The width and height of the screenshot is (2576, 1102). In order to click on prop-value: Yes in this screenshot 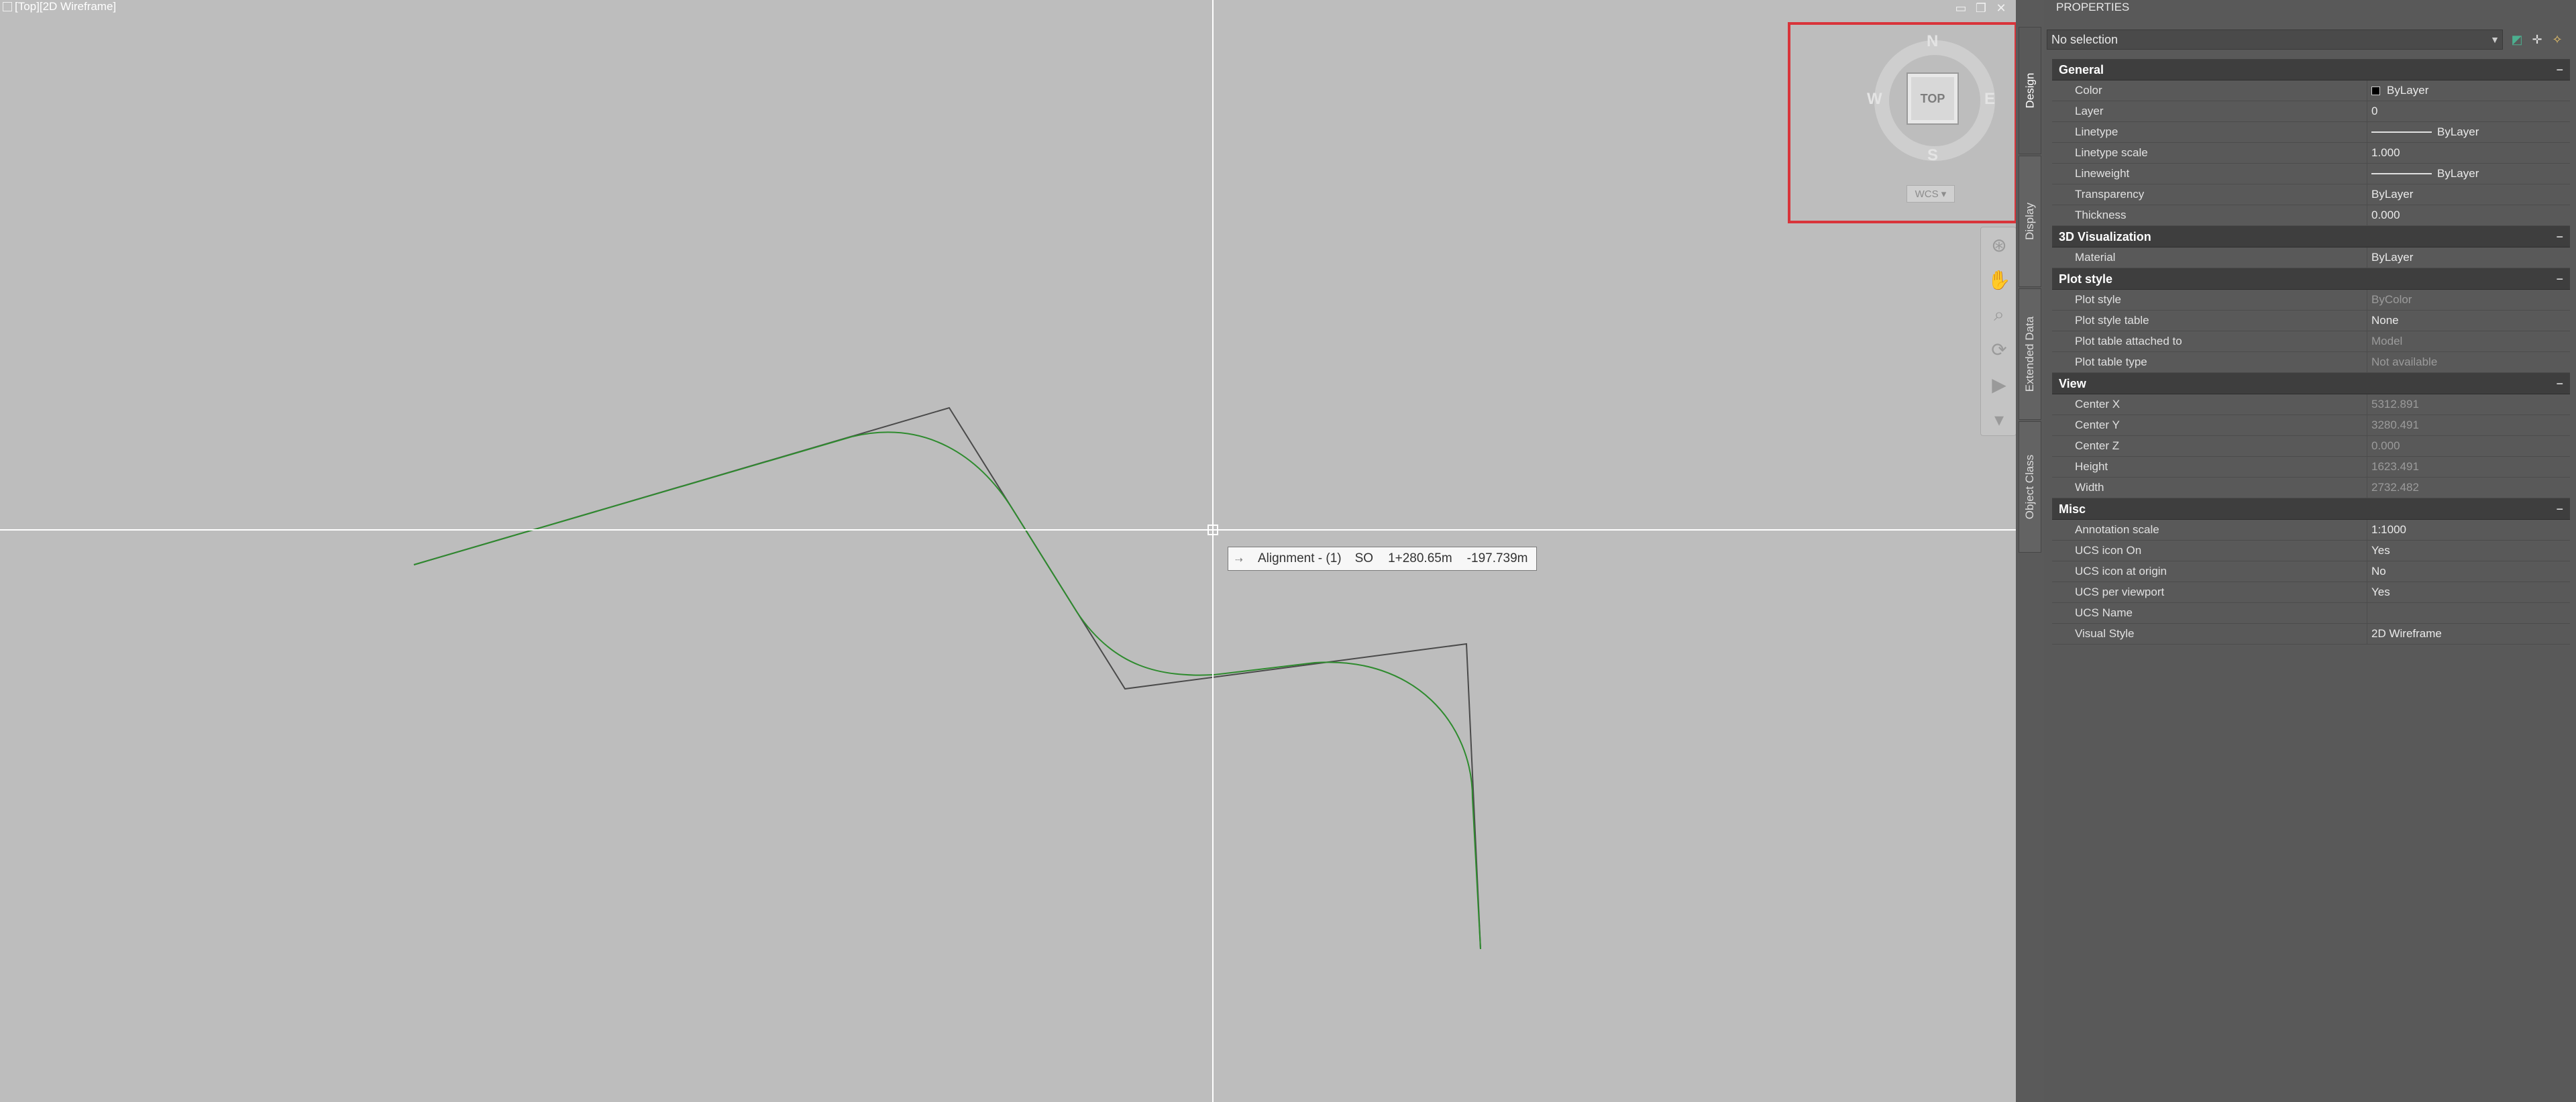, I will do `click(2380, 592)`.